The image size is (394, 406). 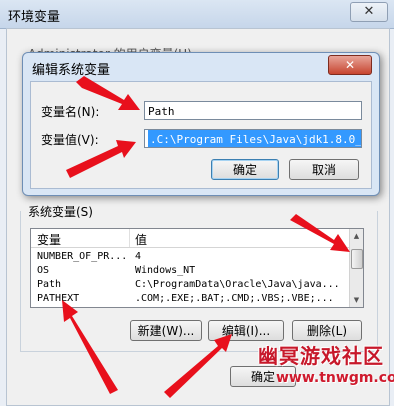 What do you see at coordinates (356, 236) in the screenshot?
I see `scroll-up-arrow-icon: ▲` at bounding box center [356, 236].